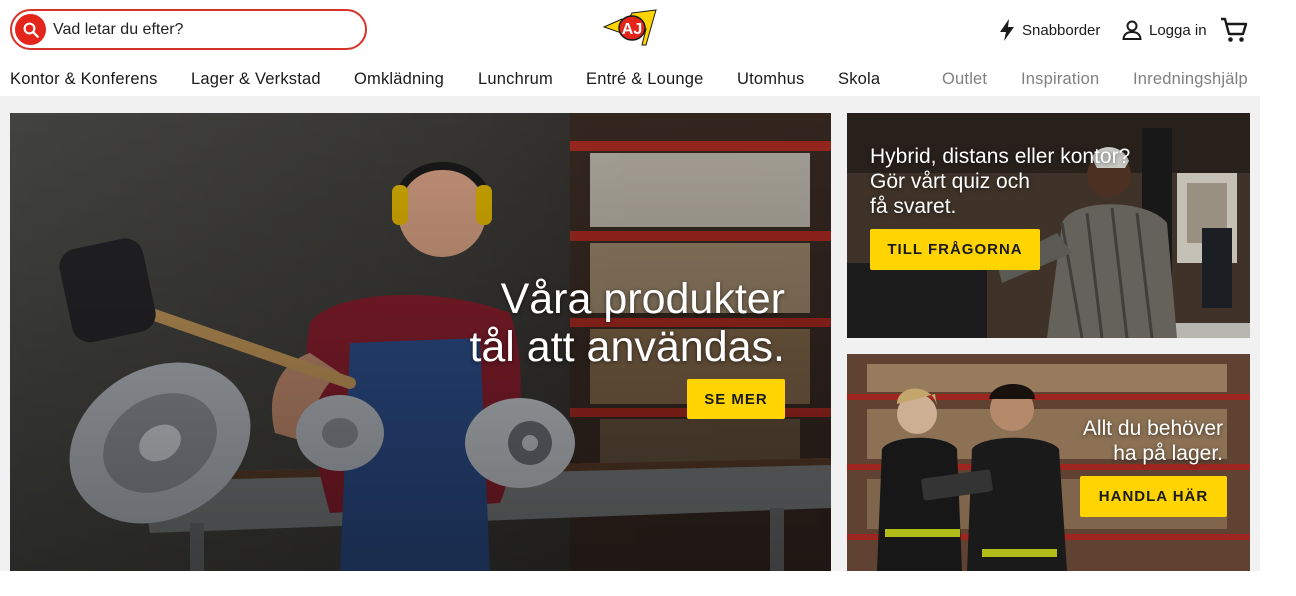 This screenshot has width=1296, height=596. I want to click on search-input, so click(203, 30).